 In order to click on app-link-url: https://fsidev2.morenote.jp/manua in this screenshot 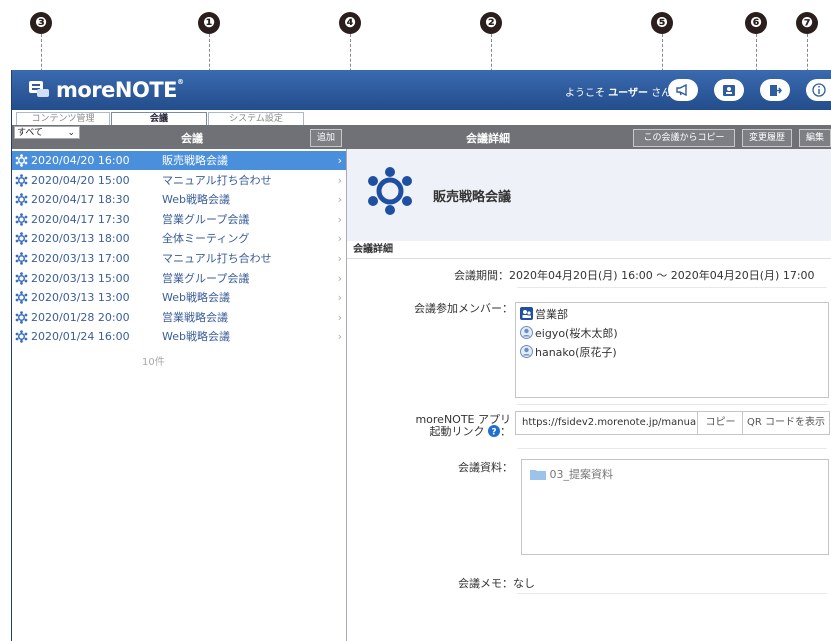, I will do `click(609, 422)`.